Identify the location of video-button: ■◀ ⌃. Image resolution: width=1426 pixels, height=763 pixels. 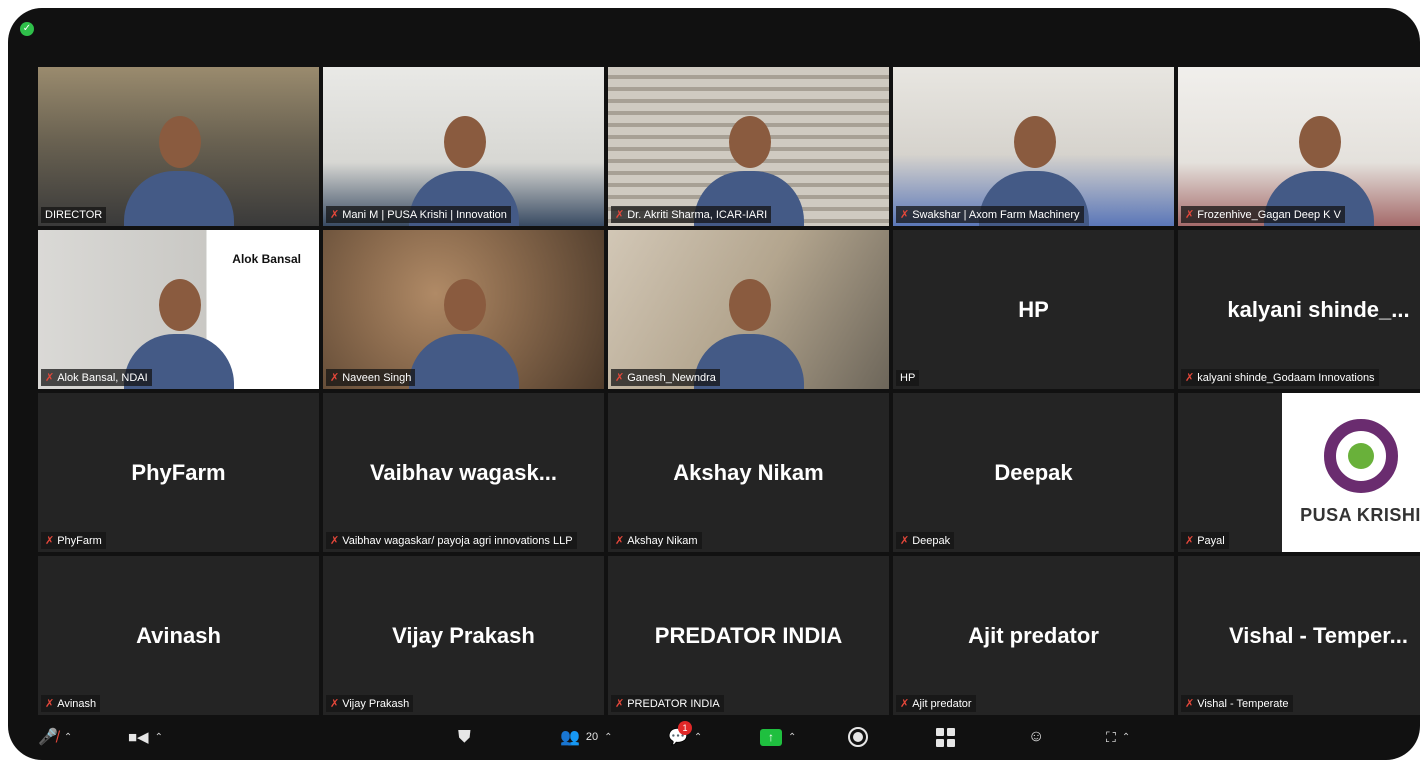
(145, 737).